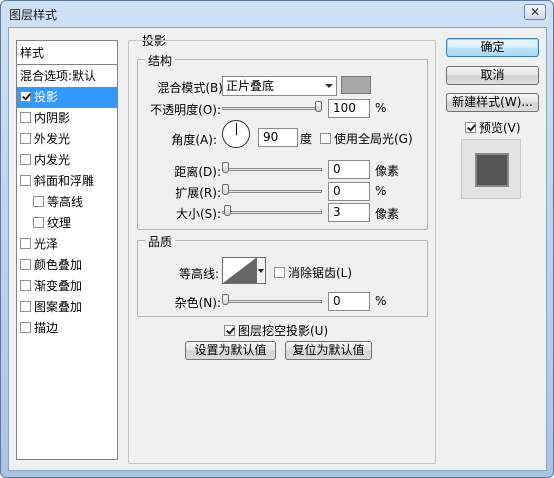  I want to click on style-list-item: 混合选项:默认, so click(67, 76).